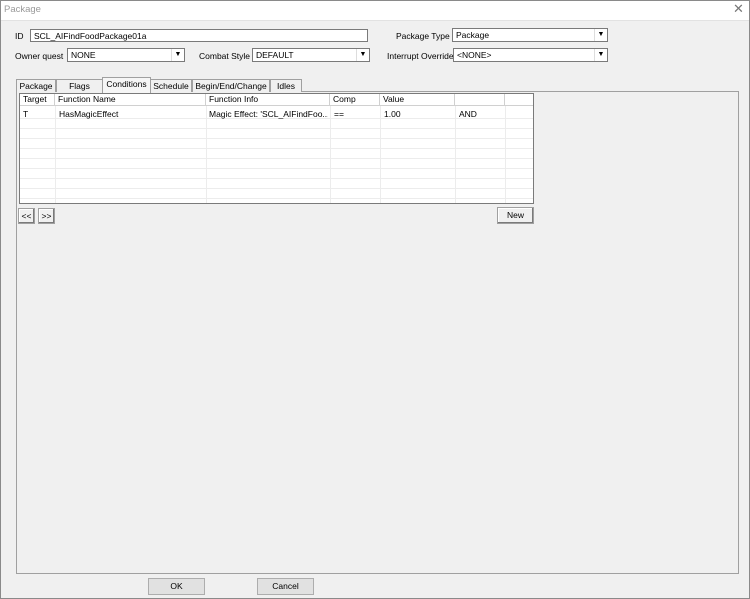 The height and width of the screenshot is (599, 750). What do you see at coordinates (530, 35) in the screenshot?
I see `package-type-select: Package ▼` at bounding box center [530, 35].